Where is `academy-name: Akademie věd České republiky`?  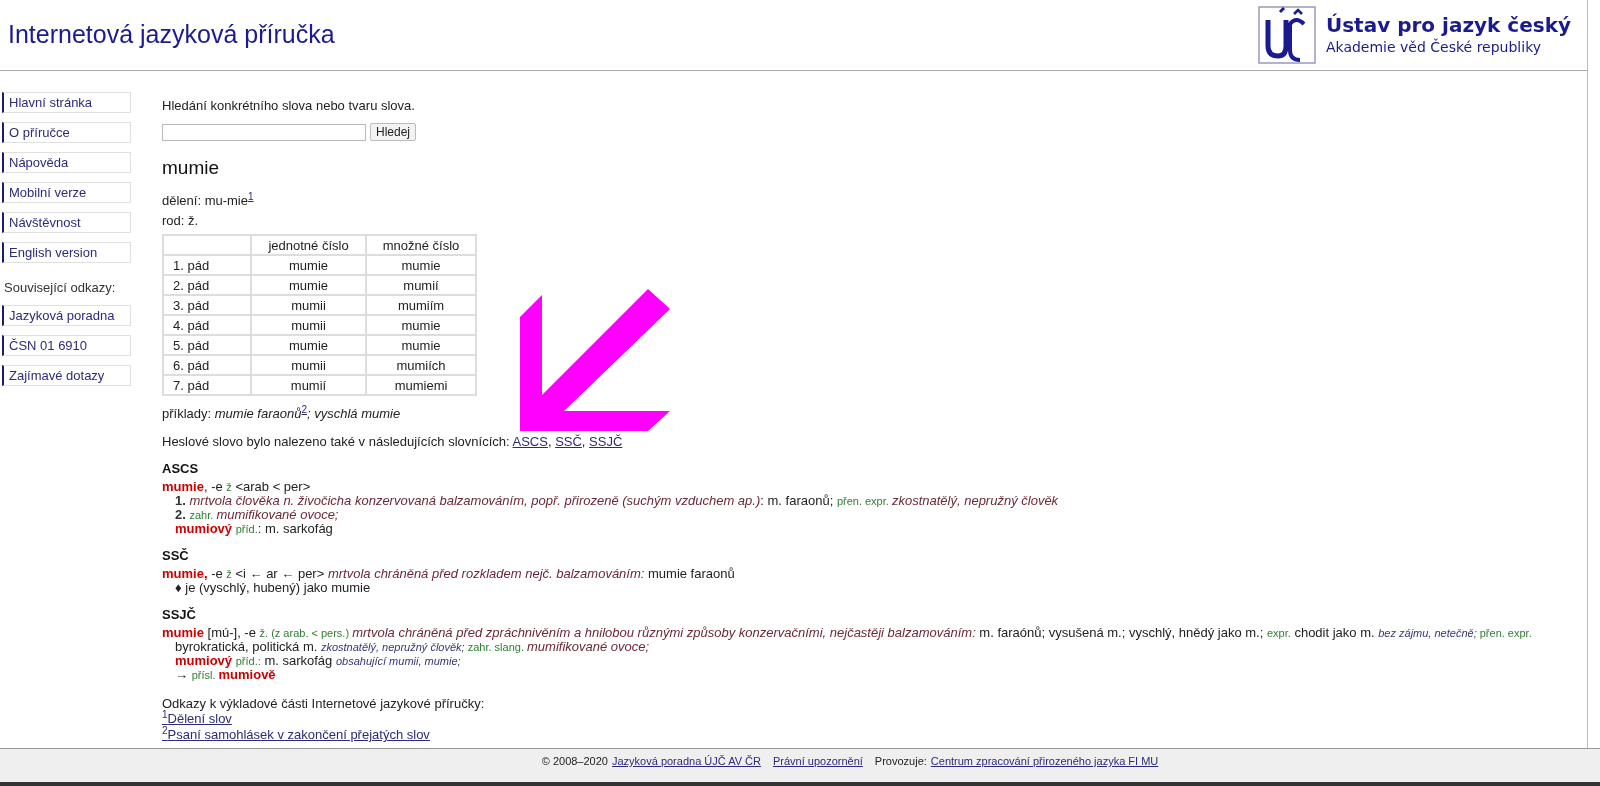
academy-name: Akademie věd České republiky is located at coordinates (1434, 47).